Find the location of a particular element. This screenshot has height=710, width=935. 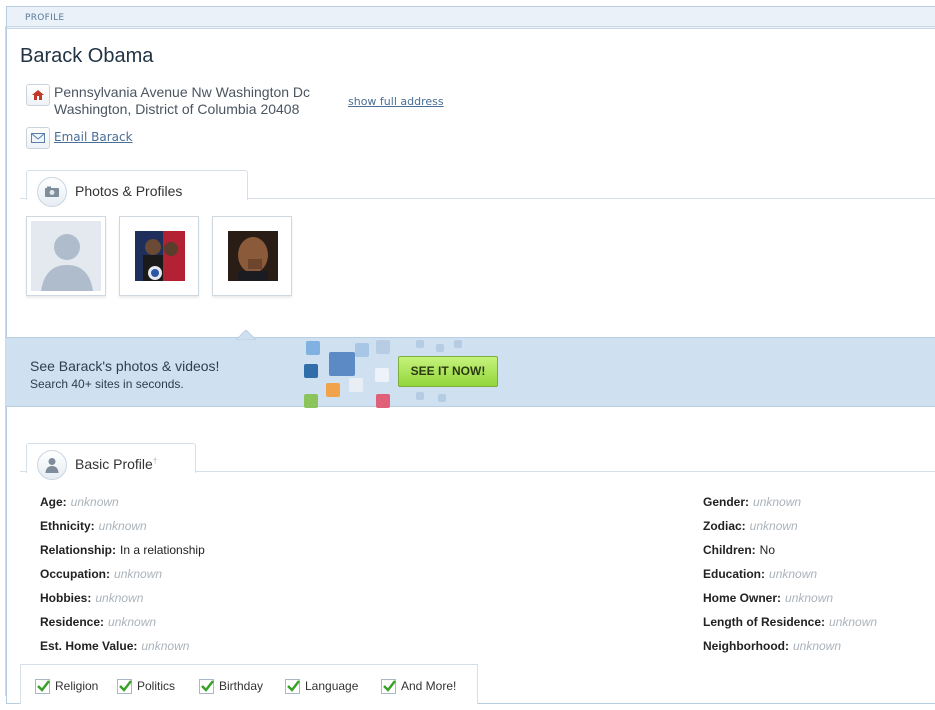

email-link: Email Barack is located at coordinates (93, 137).